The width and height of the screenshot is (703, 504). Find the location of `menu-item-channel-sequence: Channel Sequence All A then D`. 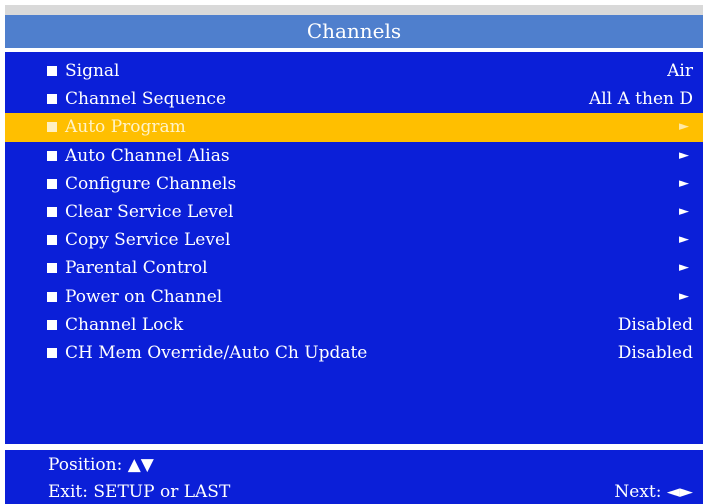

menu-item-channel-sequence: Channel Sequence All A then D is located at coordinates (354, 99).